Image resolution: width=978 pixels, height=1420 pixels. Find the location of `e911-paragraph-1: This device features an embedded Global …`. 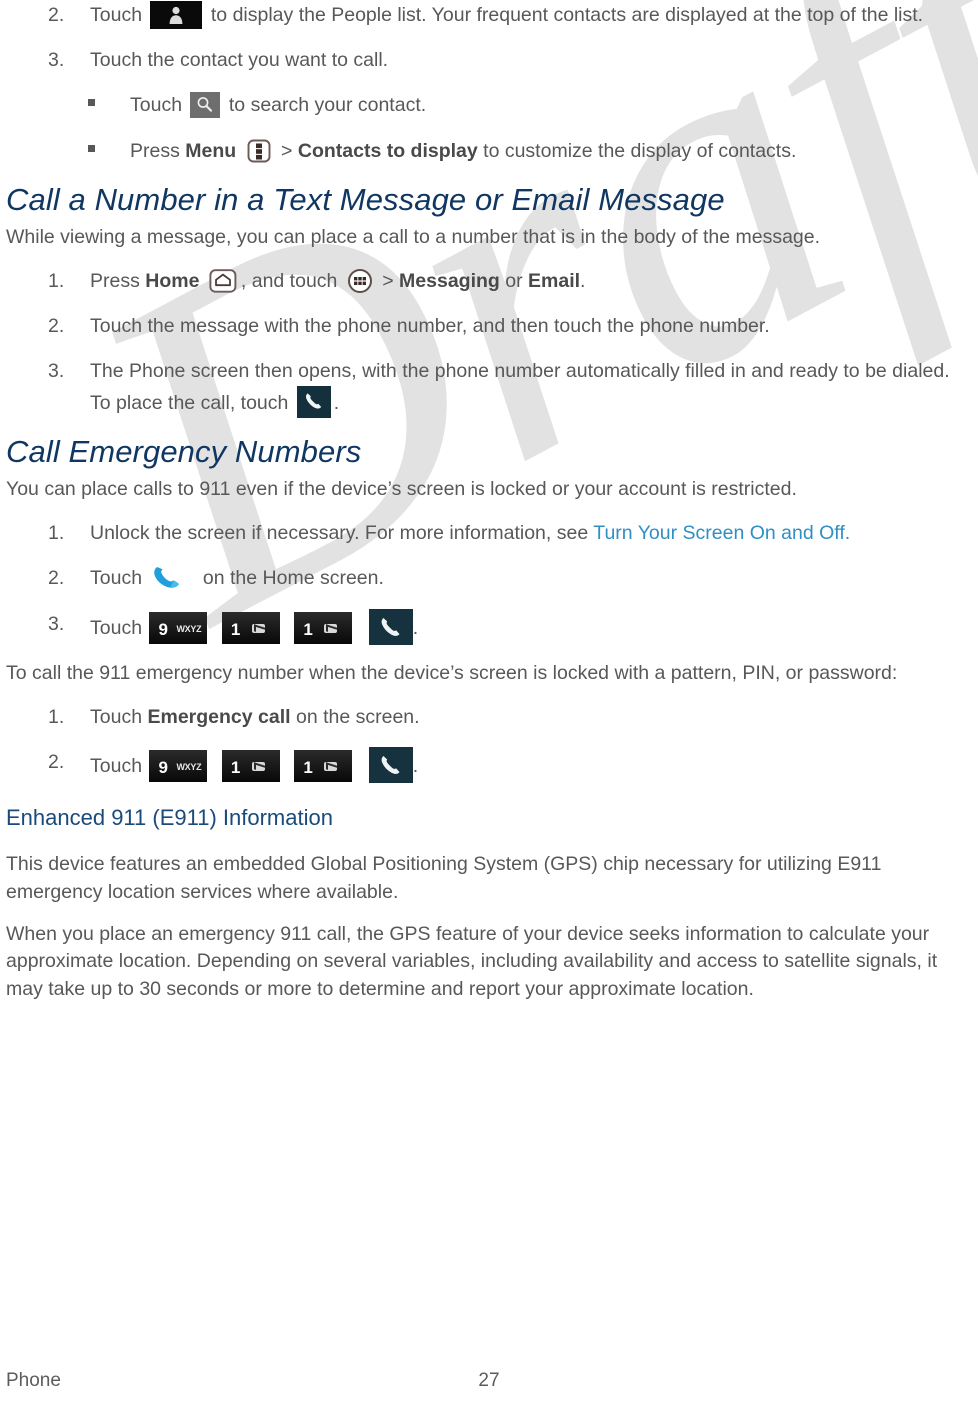

e911-paragraph-1: This device features an embedded Global … is located at coordinates (444, 878).